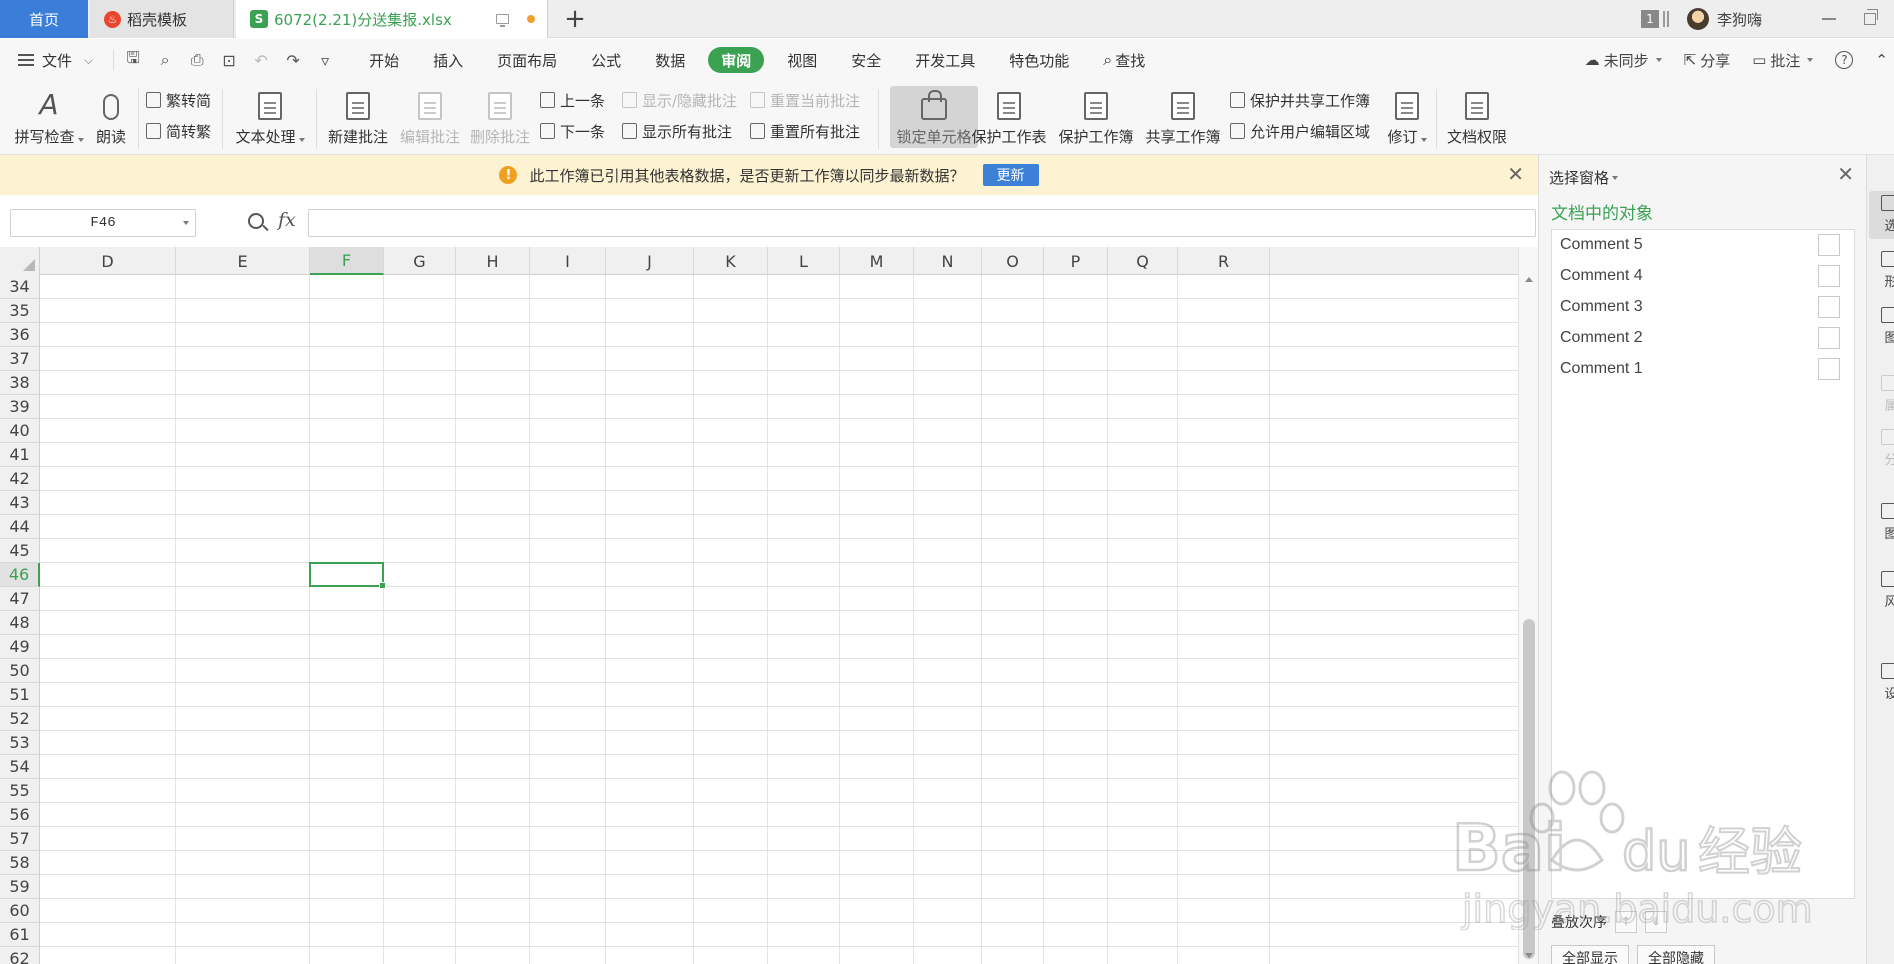  What do you see at coordinates (20, 767) in the screenshot?
I see `row-header-54: 54` at bounding box center [20, 767].